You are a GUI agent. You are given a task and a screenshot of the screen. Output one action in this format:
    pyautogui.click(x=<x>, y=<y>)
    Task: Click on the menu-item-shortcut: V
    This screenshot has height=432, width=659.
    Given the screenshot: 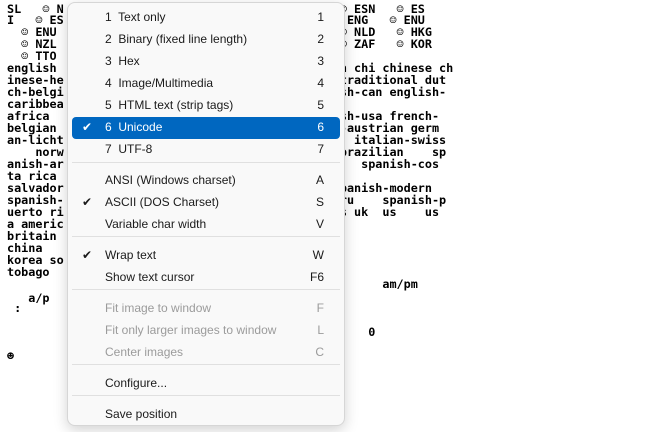 What is the action you would take?
    pyautogui.click(x=319, y=224)
    